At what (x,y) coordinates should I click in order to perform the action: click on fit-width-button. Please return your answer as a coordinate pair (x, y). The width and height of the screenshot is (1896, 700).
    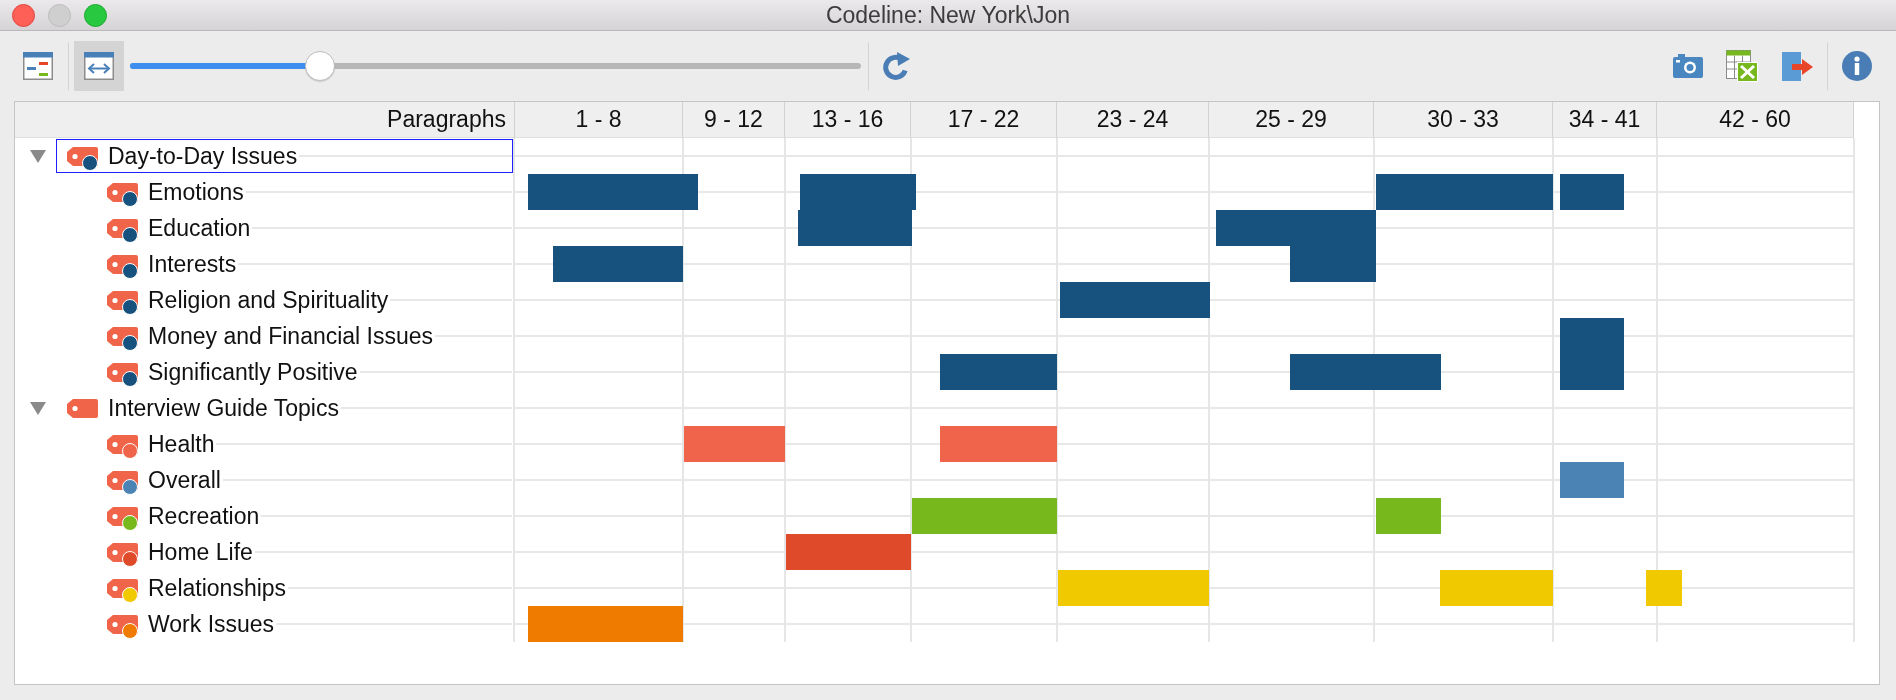
    Looking at the image, I should click on (99, 66).